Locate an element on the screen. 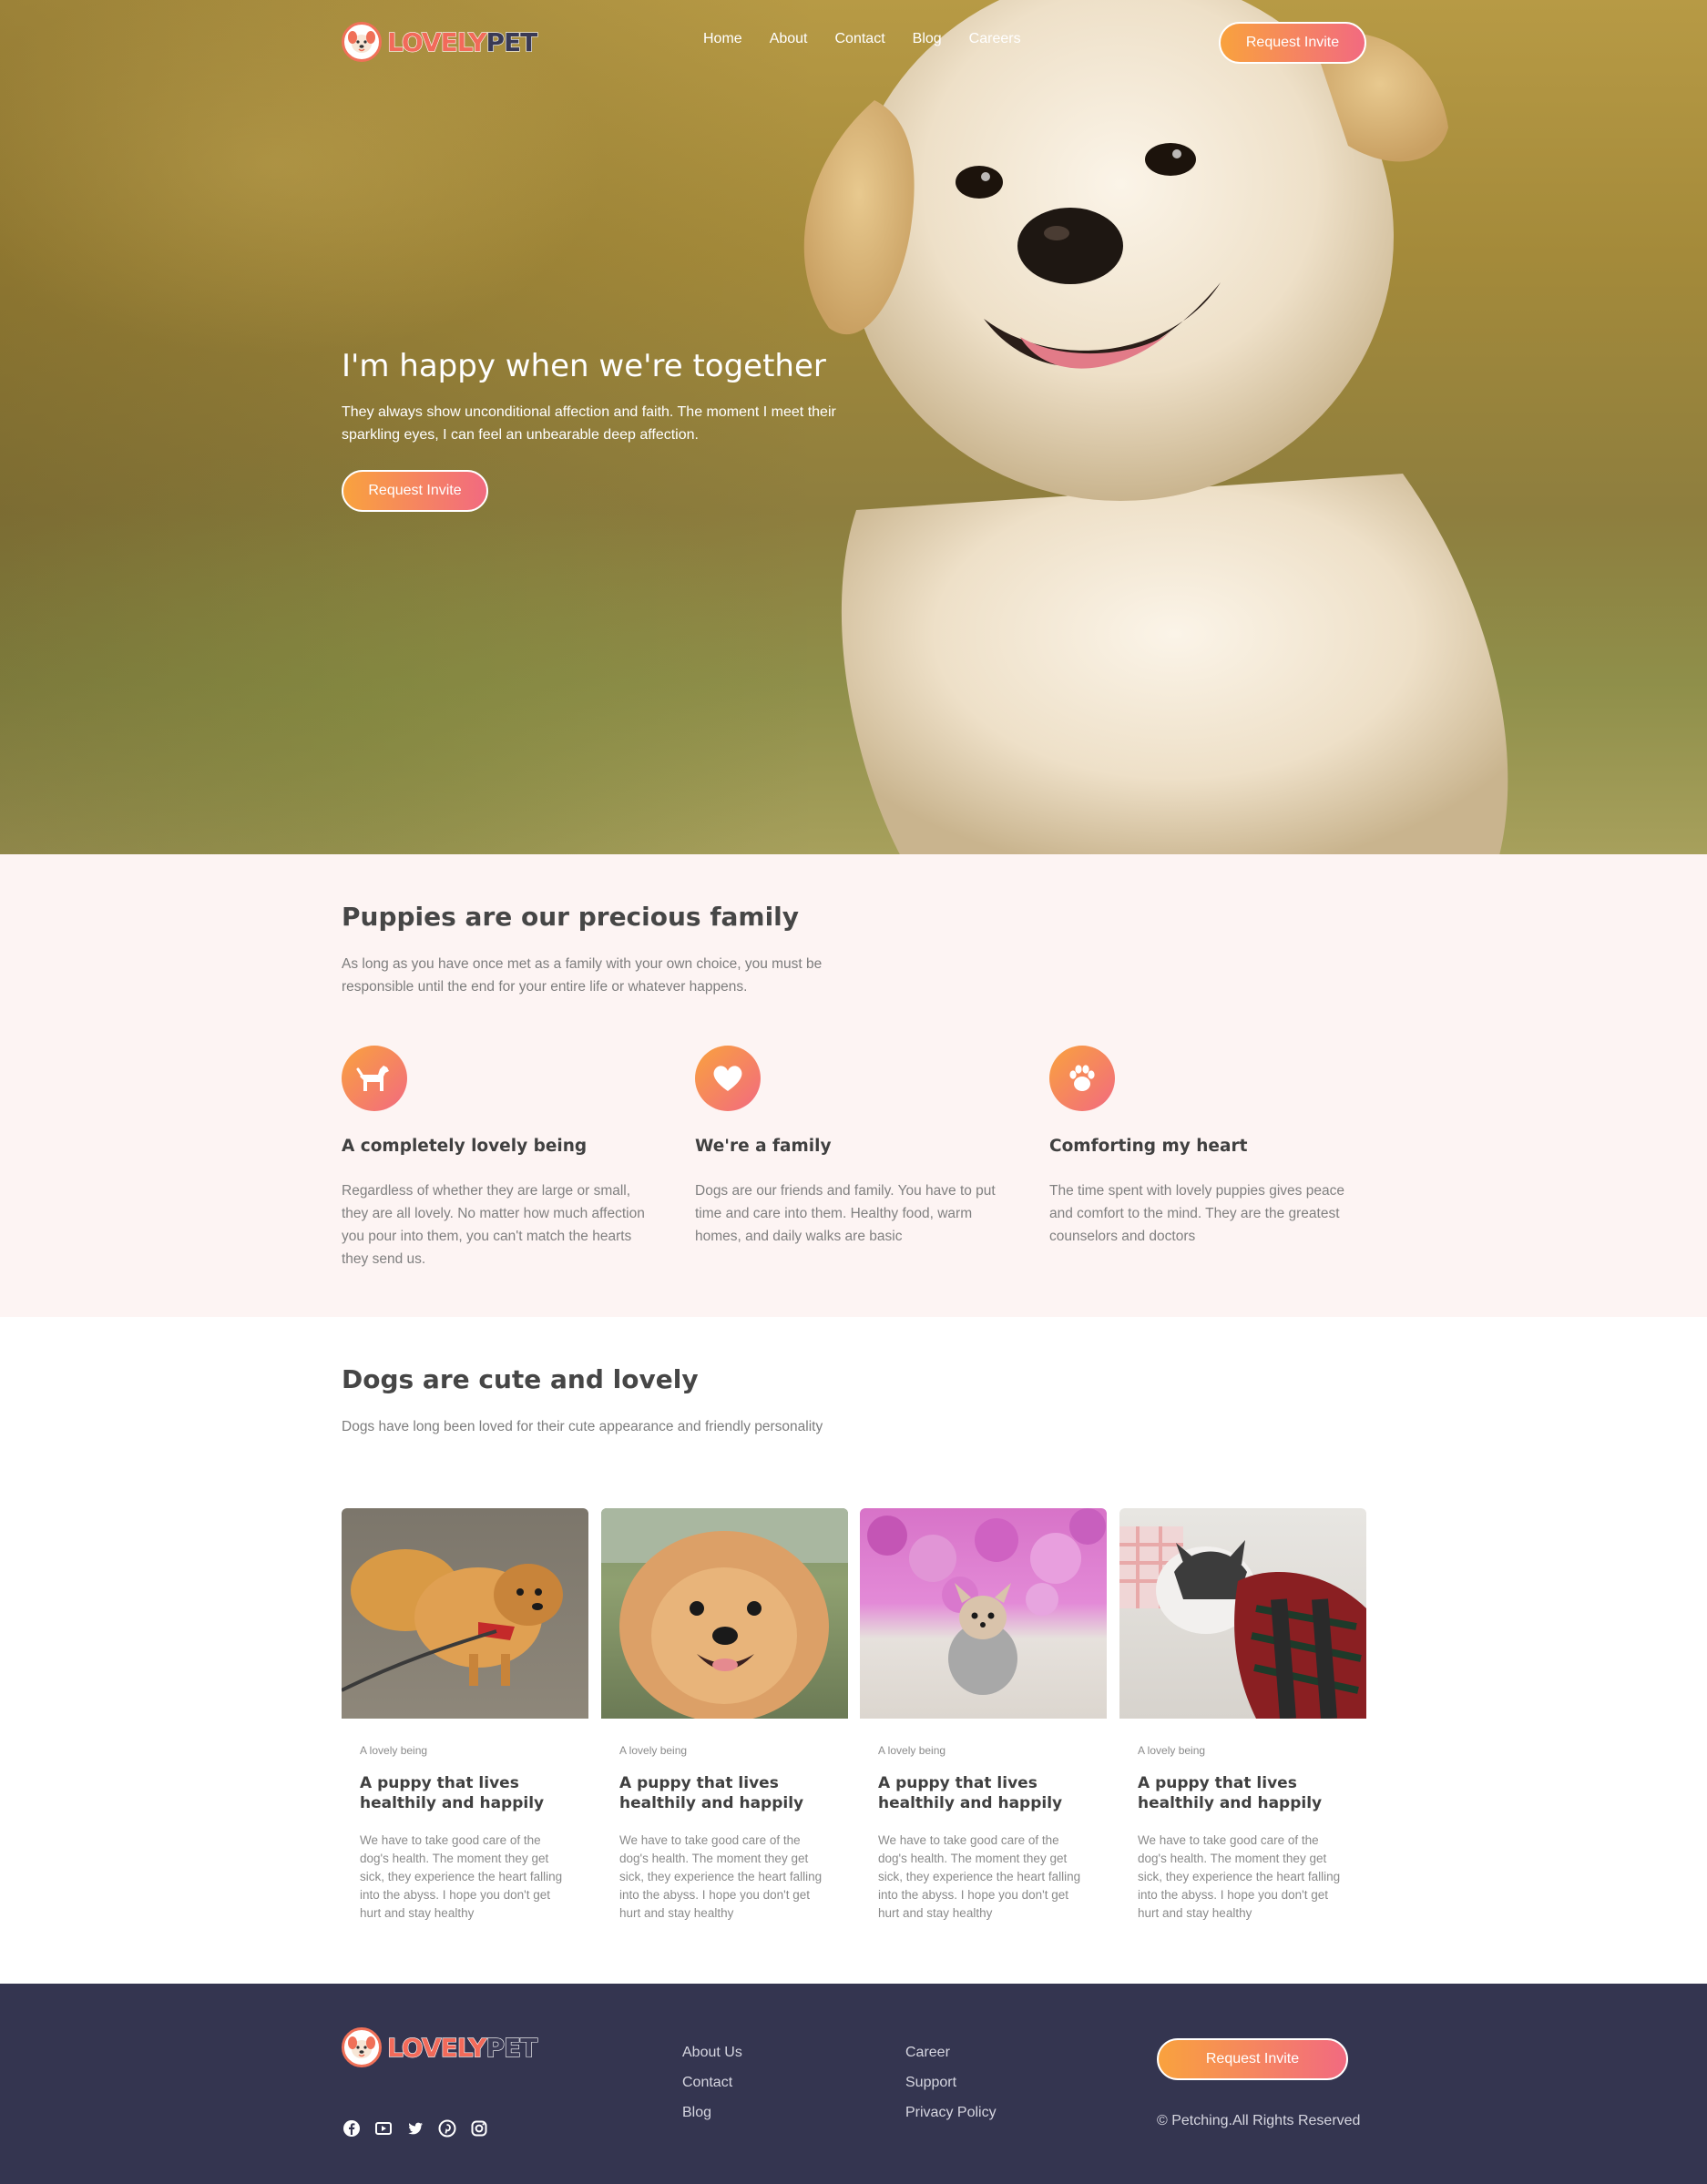 Image resolution: width=1707 pixels, height=2184 pixels. youtube-icon is located at coordinates (383, 2128).